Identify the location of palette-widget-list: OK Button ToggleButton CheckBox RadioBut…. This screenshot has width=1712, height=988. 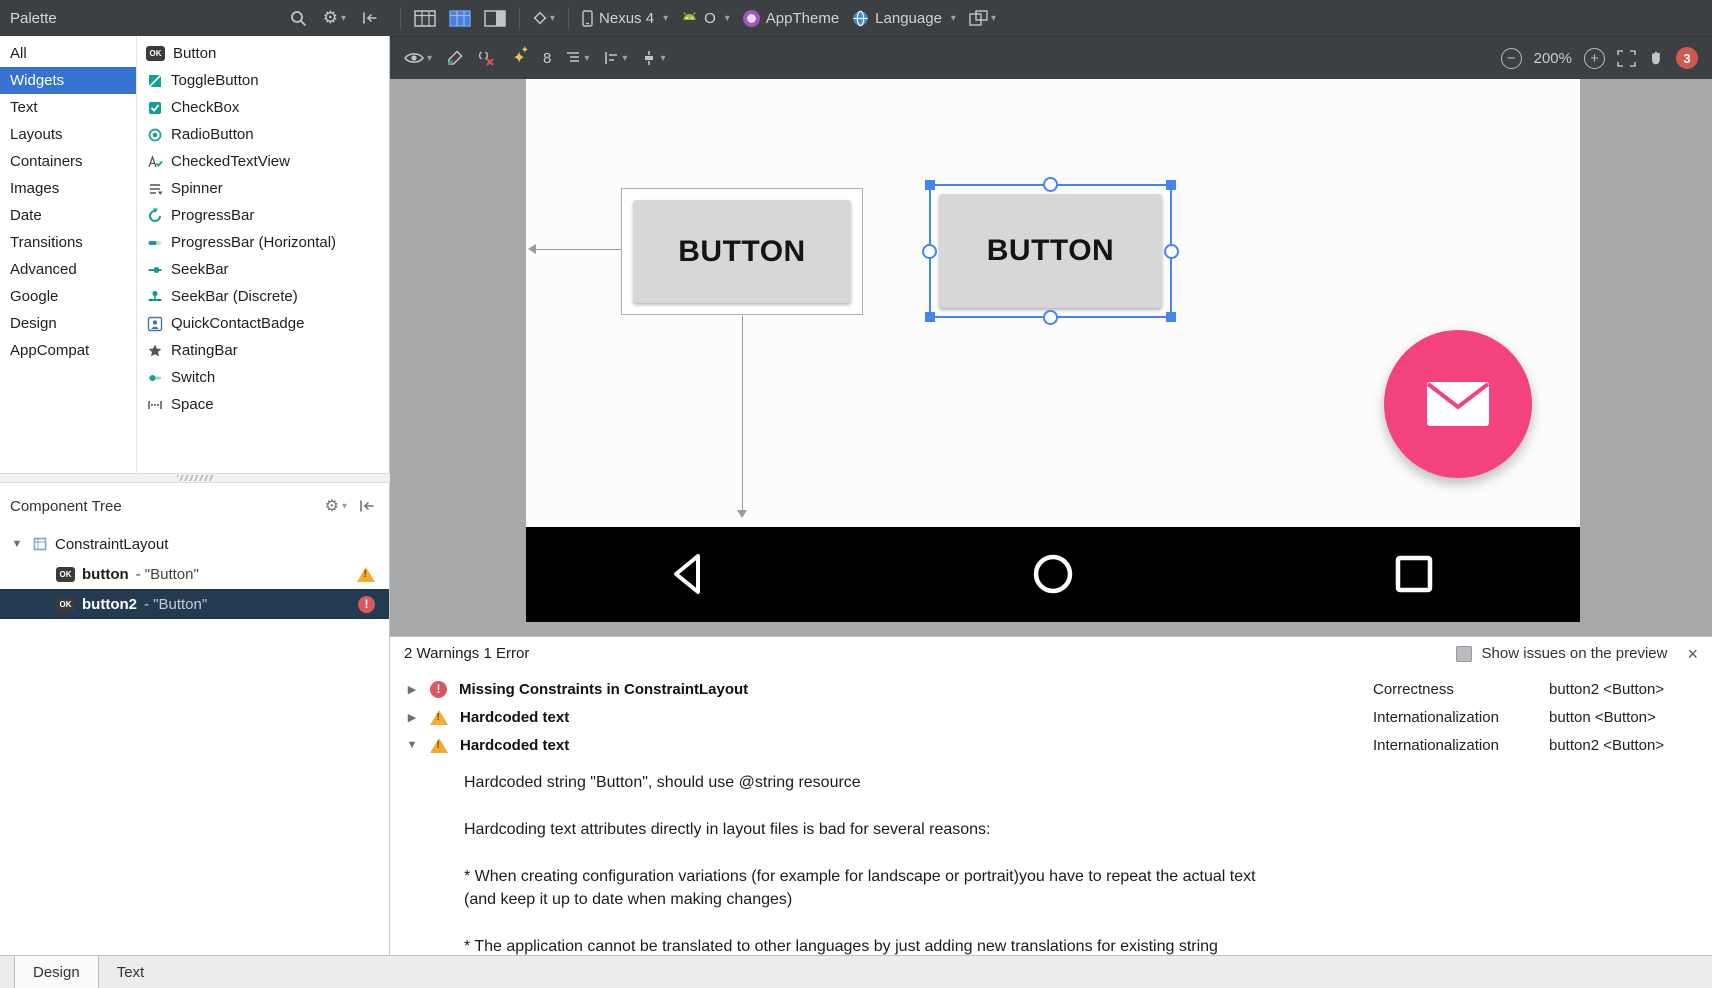
(264, 254).